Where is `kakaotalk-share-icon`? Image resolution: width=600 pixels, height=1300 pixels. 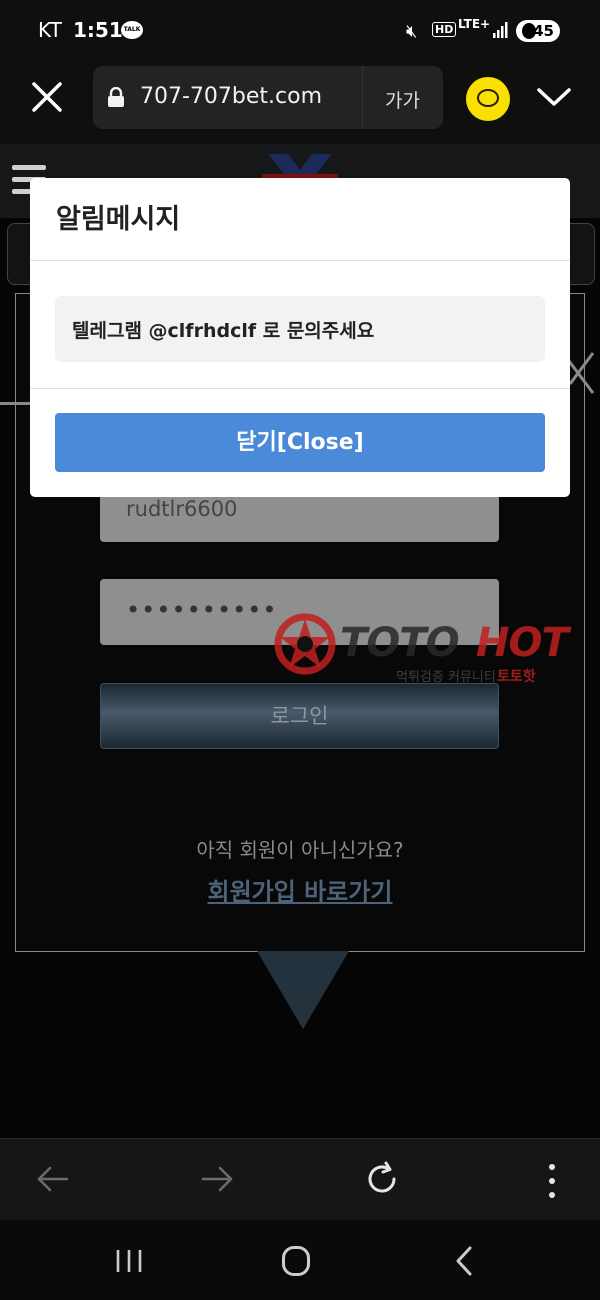 kakaotalk-share-icon is located at coordinates (488, 99).